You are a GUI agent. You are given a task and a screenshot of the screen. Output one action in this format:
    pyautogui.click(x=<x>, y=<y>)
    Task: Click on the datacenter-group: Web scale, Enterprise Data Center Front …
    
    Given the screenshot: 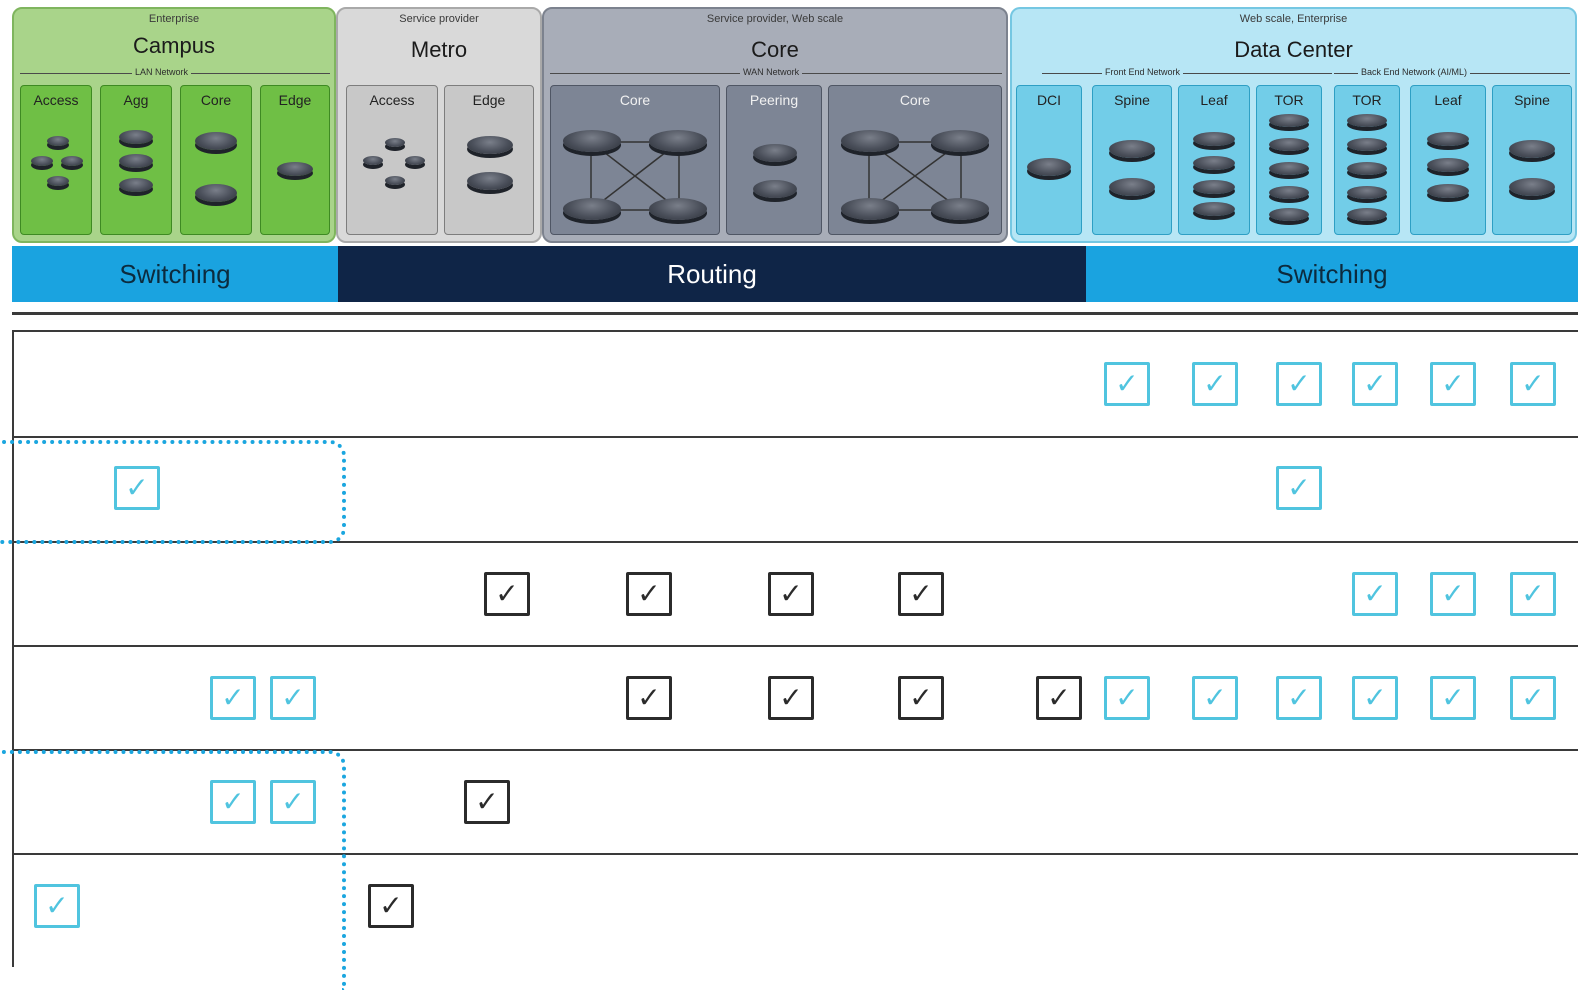 What is the action you would take?
    pyautogui.click(x=1293, y=125)
    